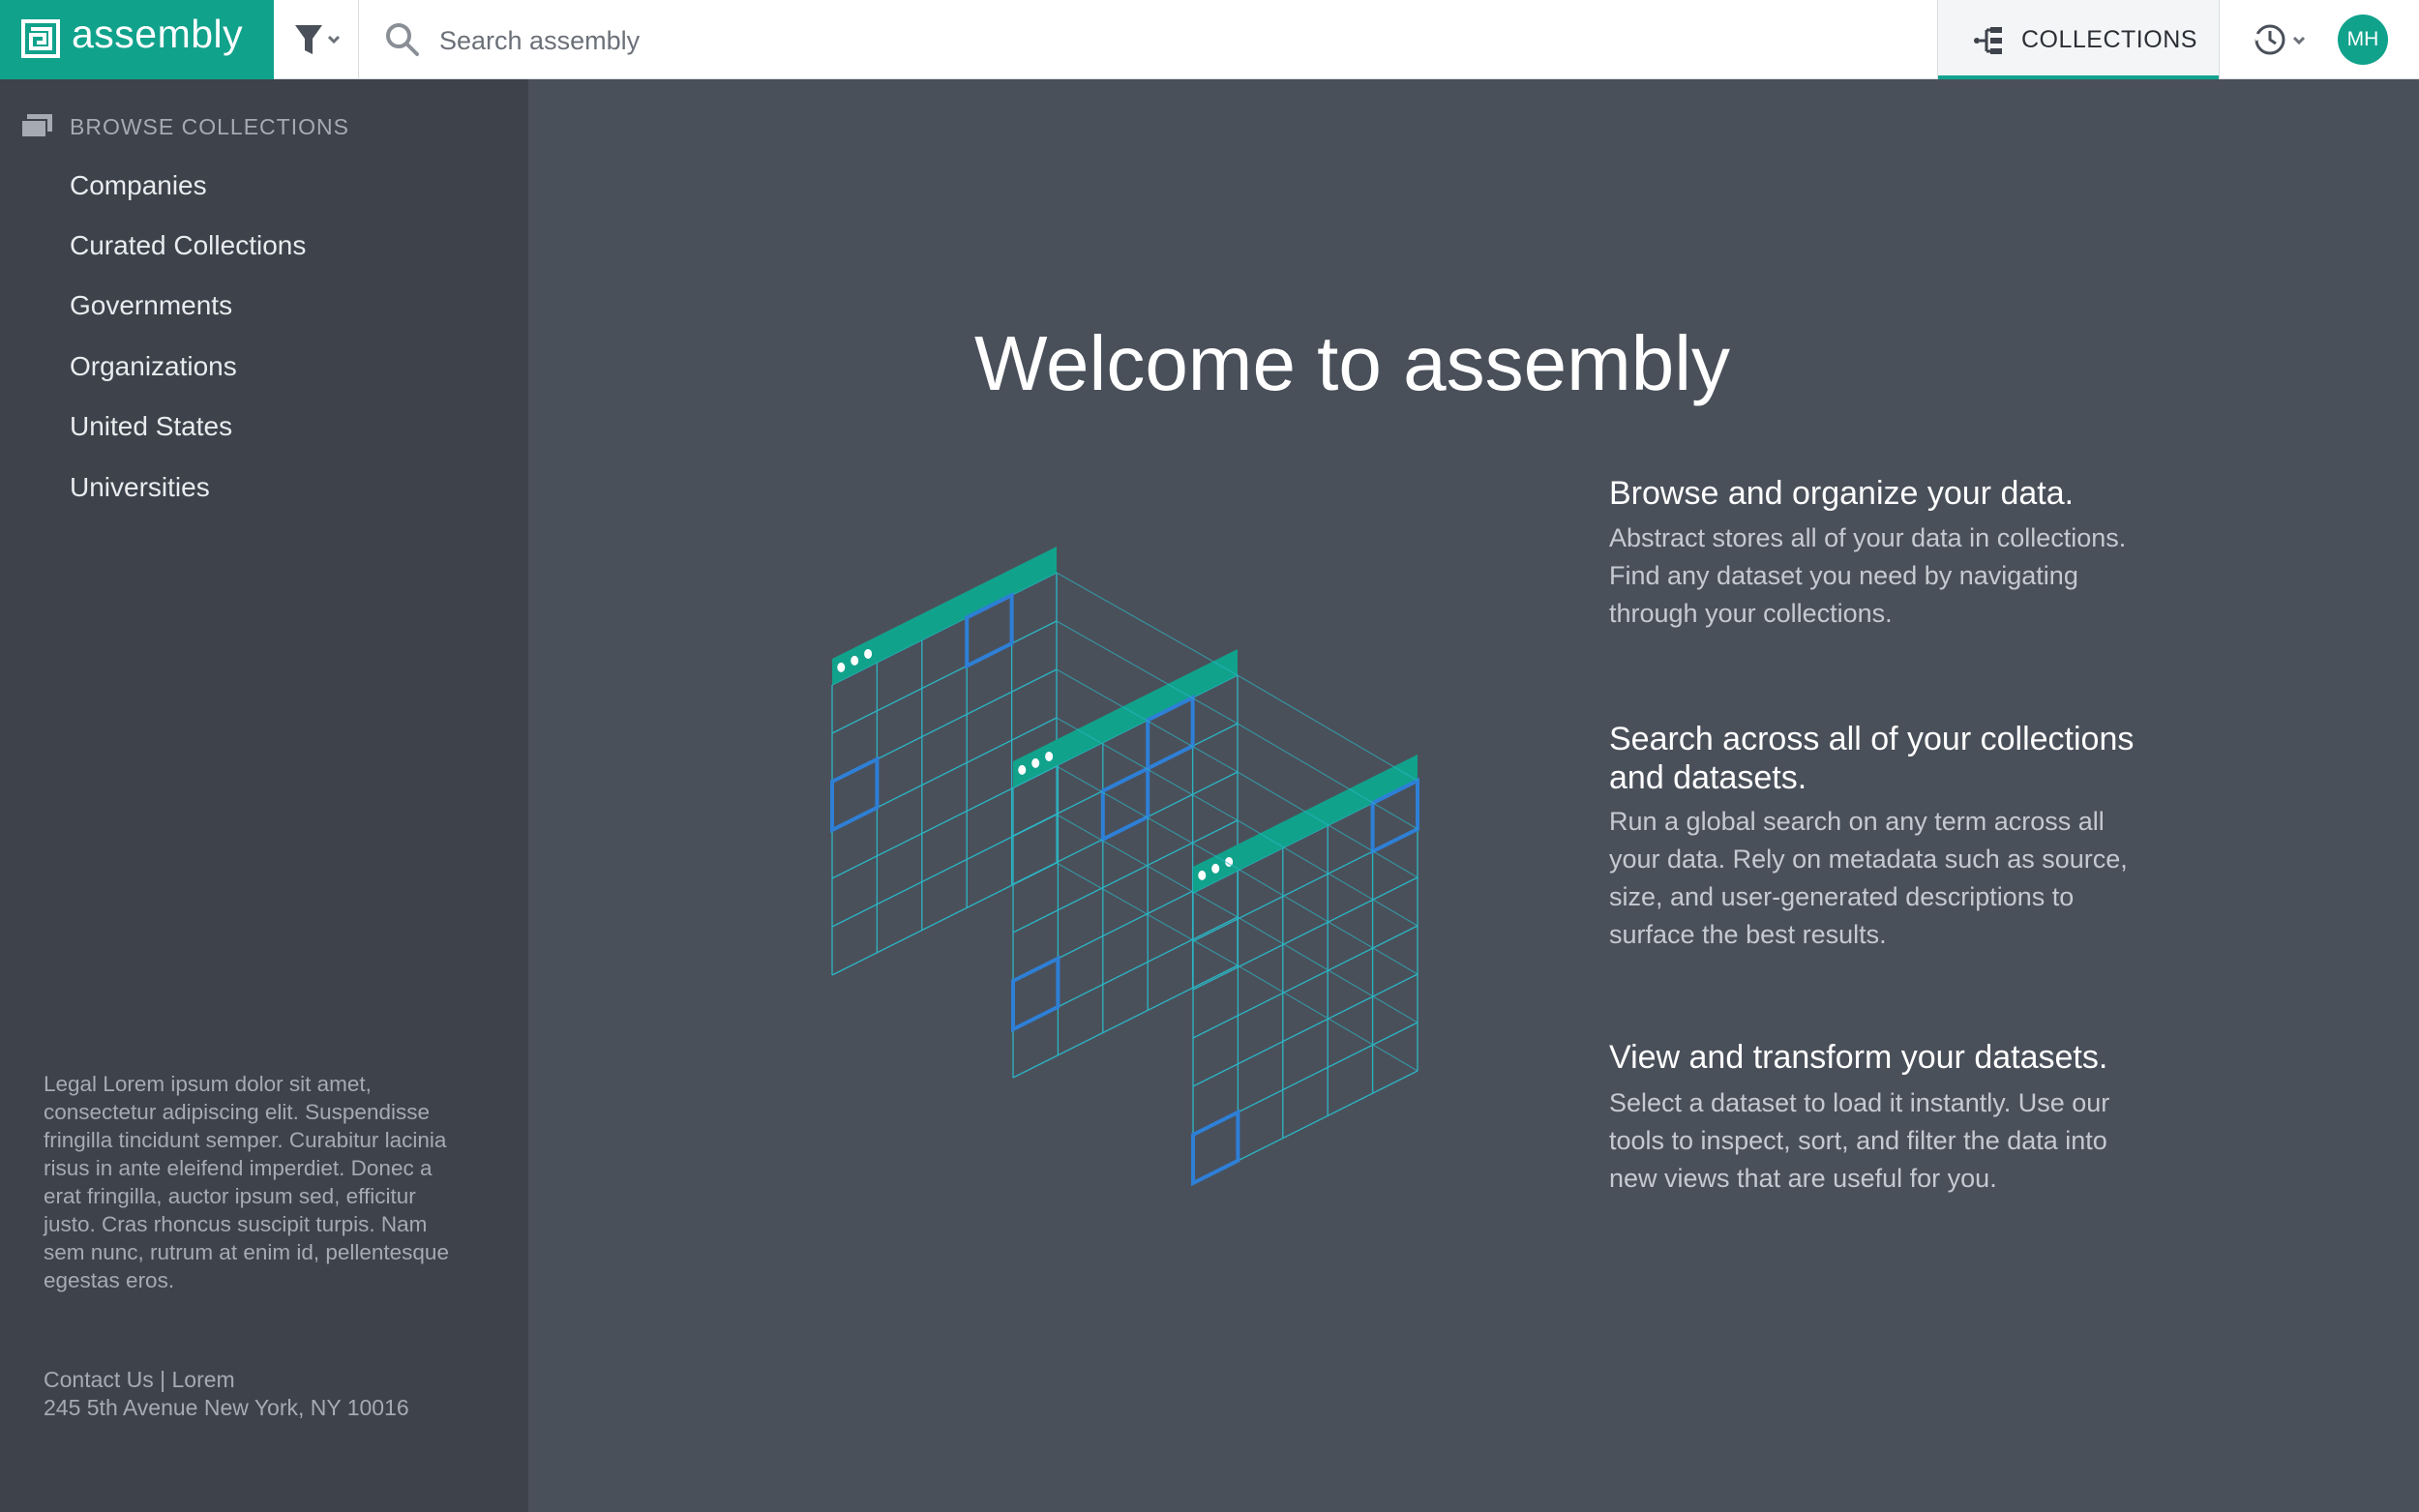 This screenshot has width=2419, height=1512. What do you see at coordinates (36, 126) in the screenshot?
I see `folders-icon` at bounding box center [36, 126].